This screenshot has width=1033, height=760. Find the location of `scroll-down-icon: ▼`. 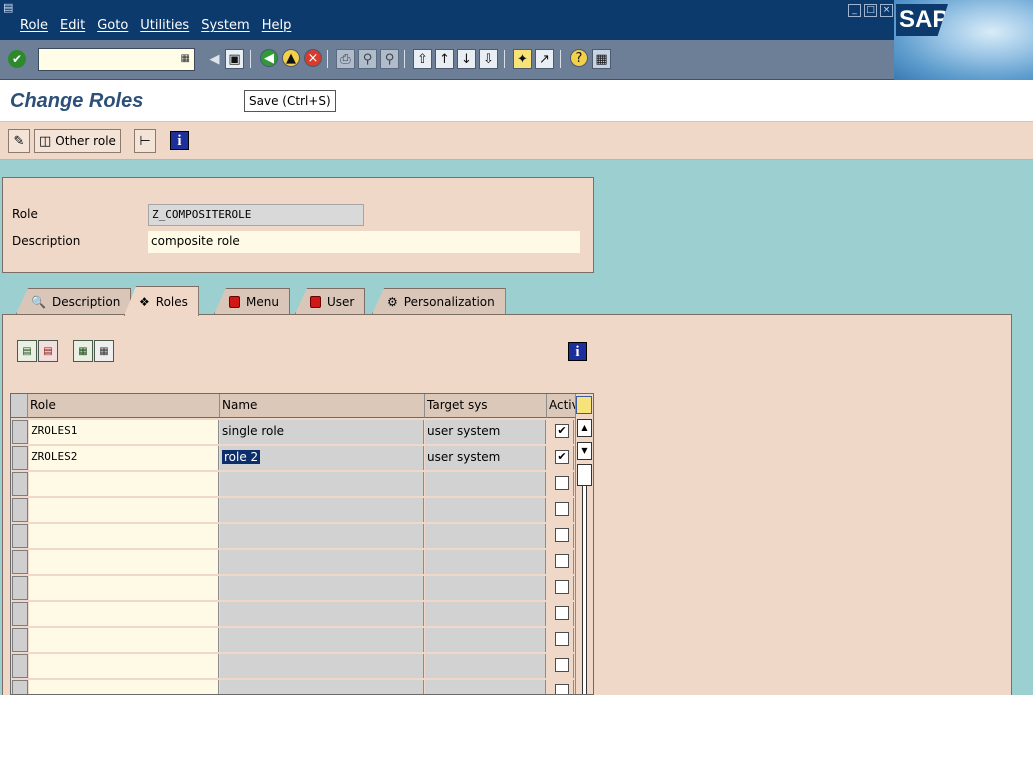

scroll-down-icon: ▼ is located at coordinates (584, 451).